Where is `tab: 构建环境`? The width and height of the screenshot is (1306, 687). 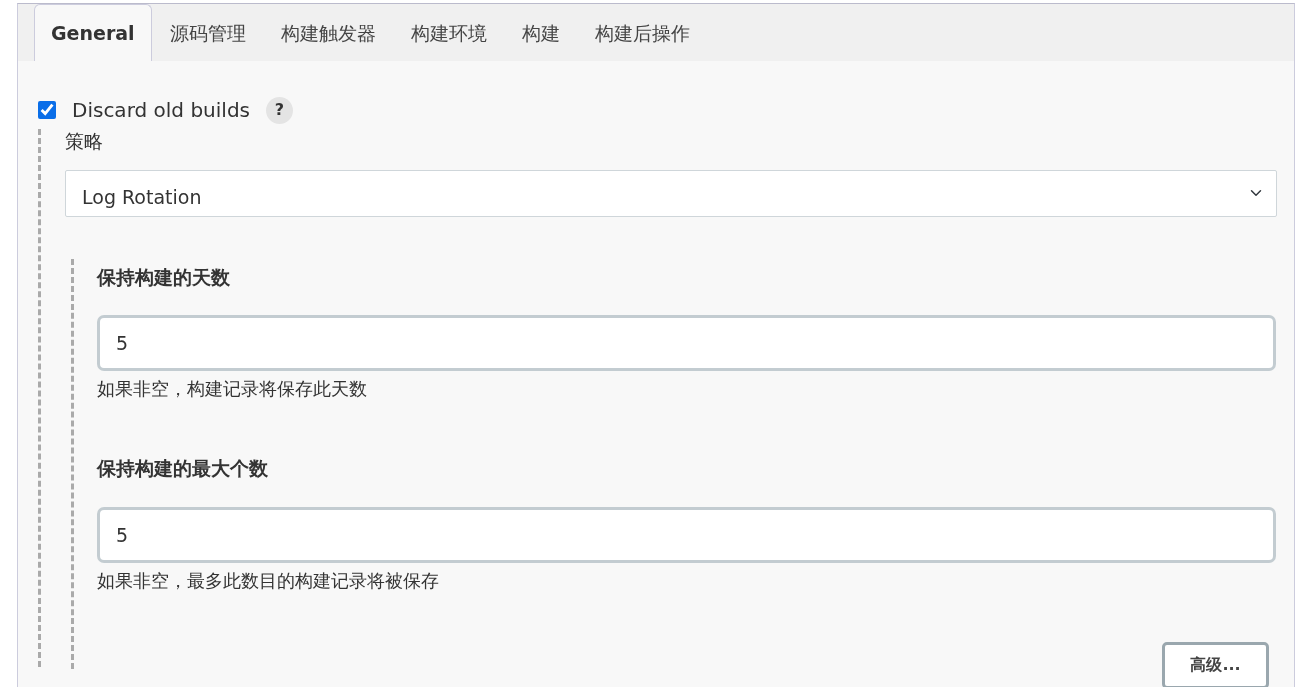
tab: 构建环境 is located at coordinates (448, 32).